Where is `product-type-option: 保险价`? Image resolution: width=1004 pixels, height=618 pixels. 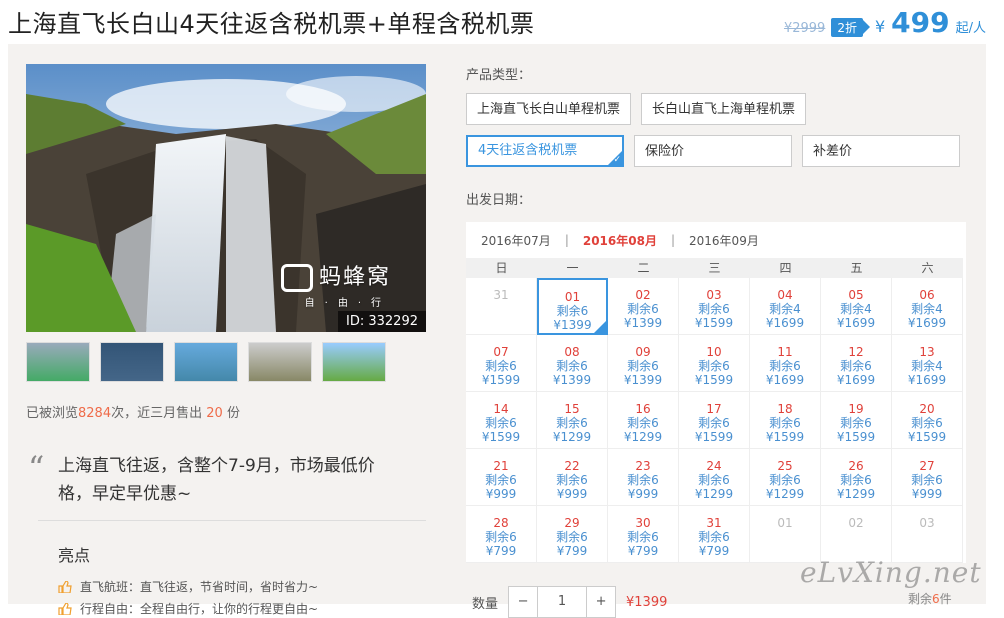
product-type-option: 保险价 is located at coordinates (713, 151).